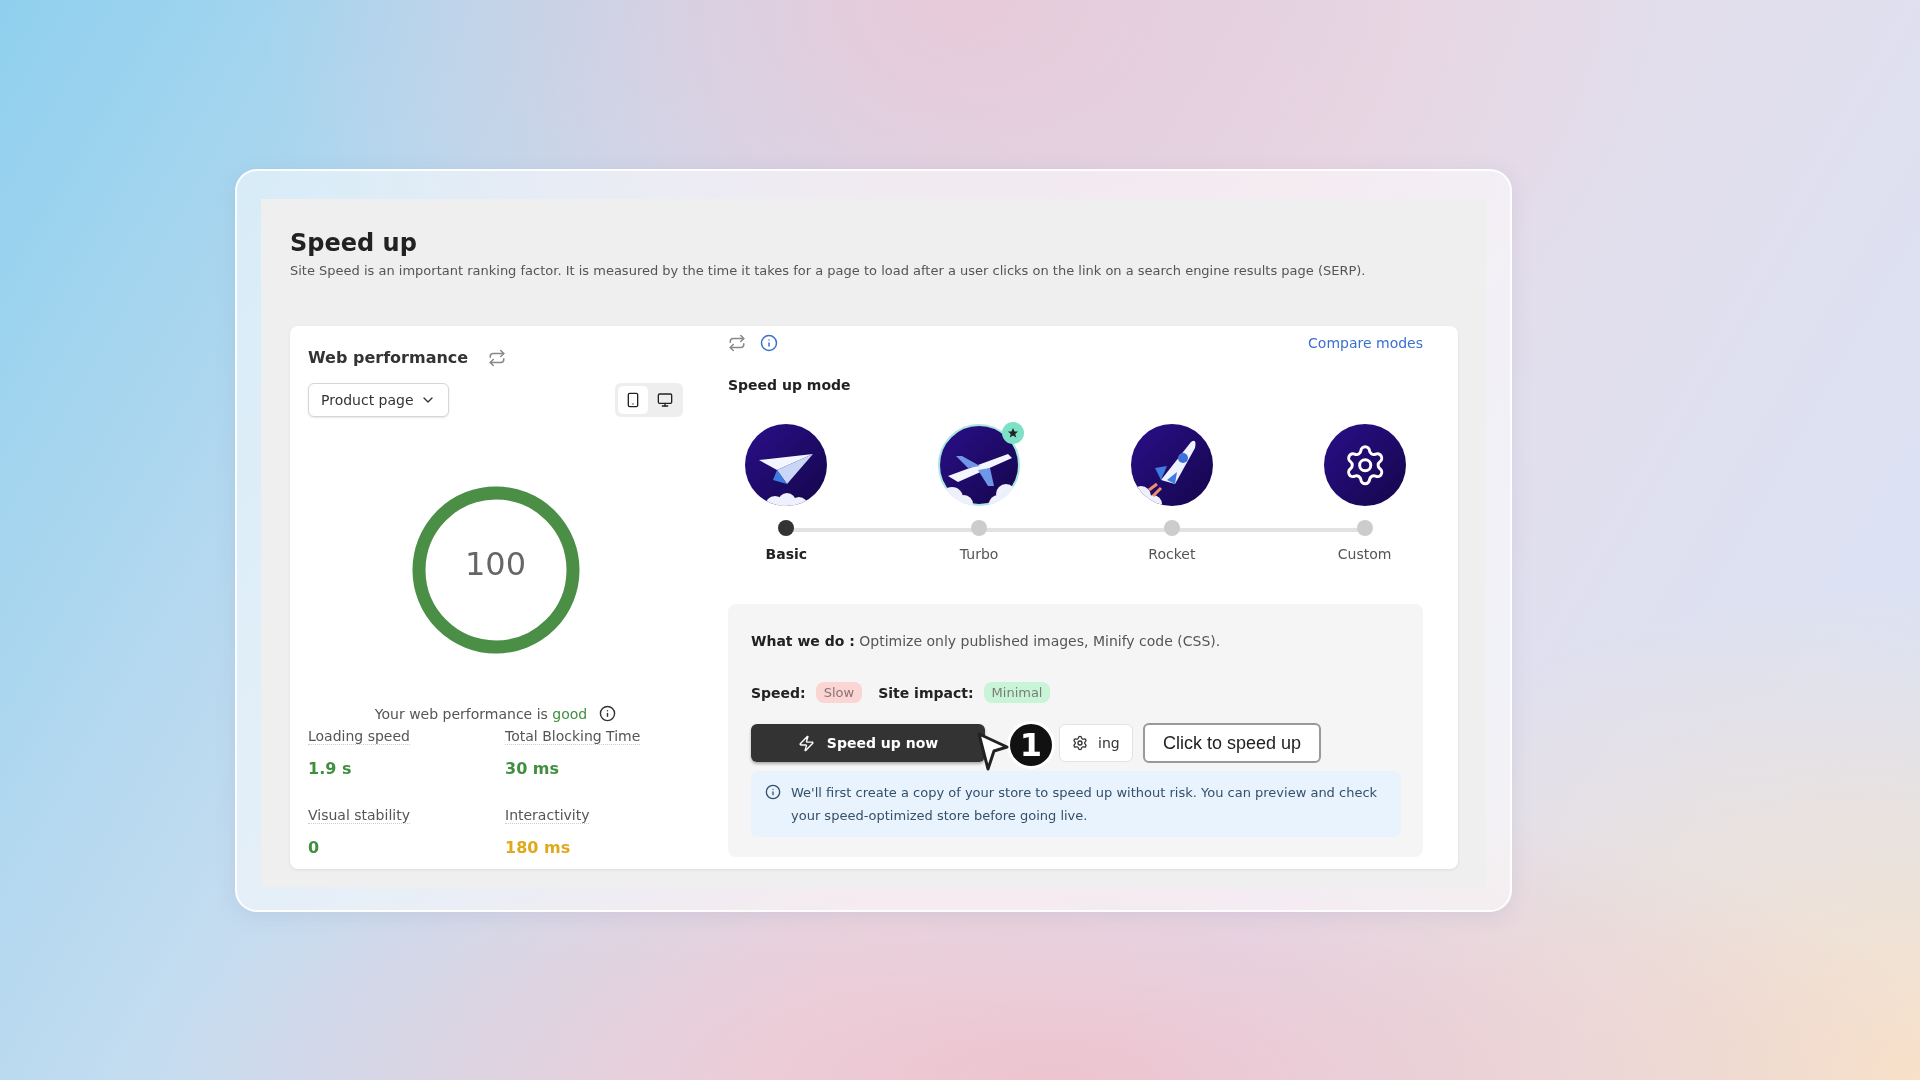 This screenshot has width=1920, height=1080. Describe the element at coordinates (979, 465) in the screenshot. I see `airplane-icon` at that location.